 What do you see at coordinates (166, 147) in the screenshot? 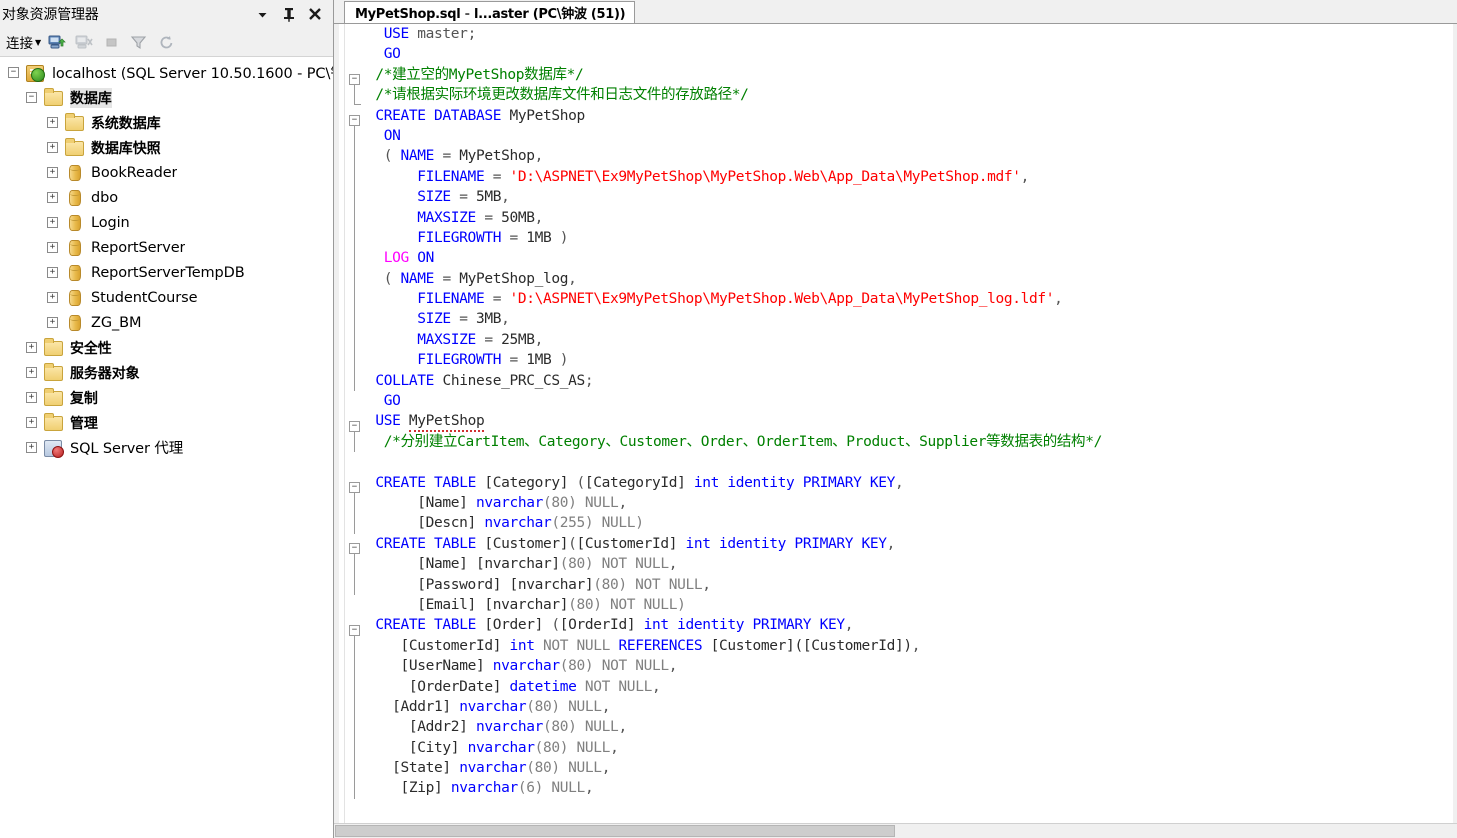
I see `tree-node: + 数据库快照` at bounding box center [166, 147].